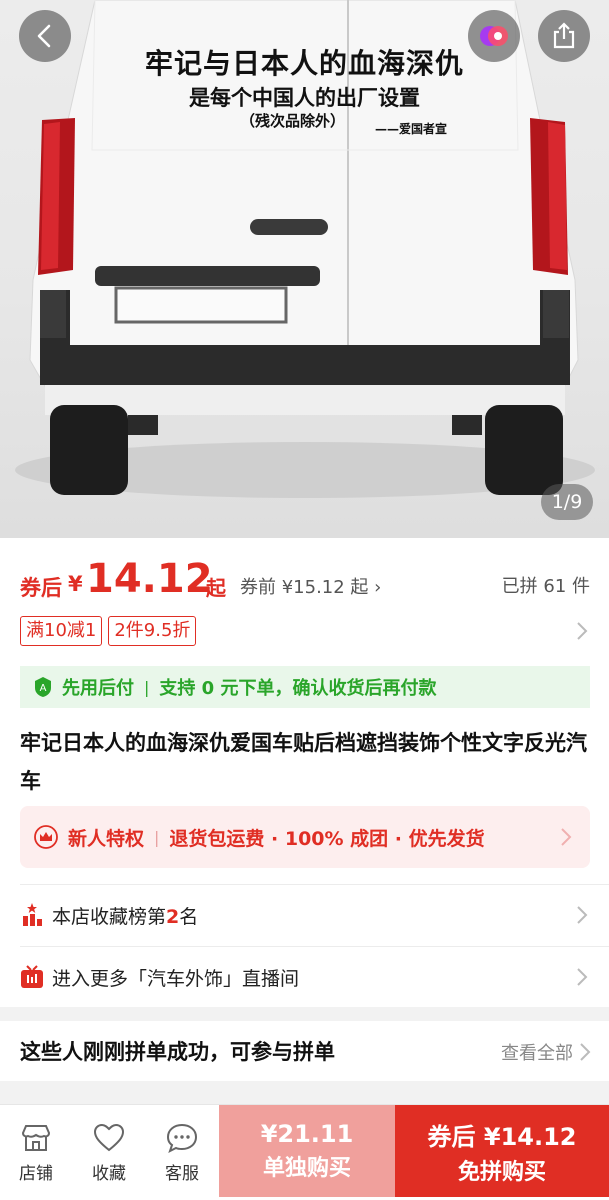  I want to click on pay-later-label: 先用后付, so click(98, 688).